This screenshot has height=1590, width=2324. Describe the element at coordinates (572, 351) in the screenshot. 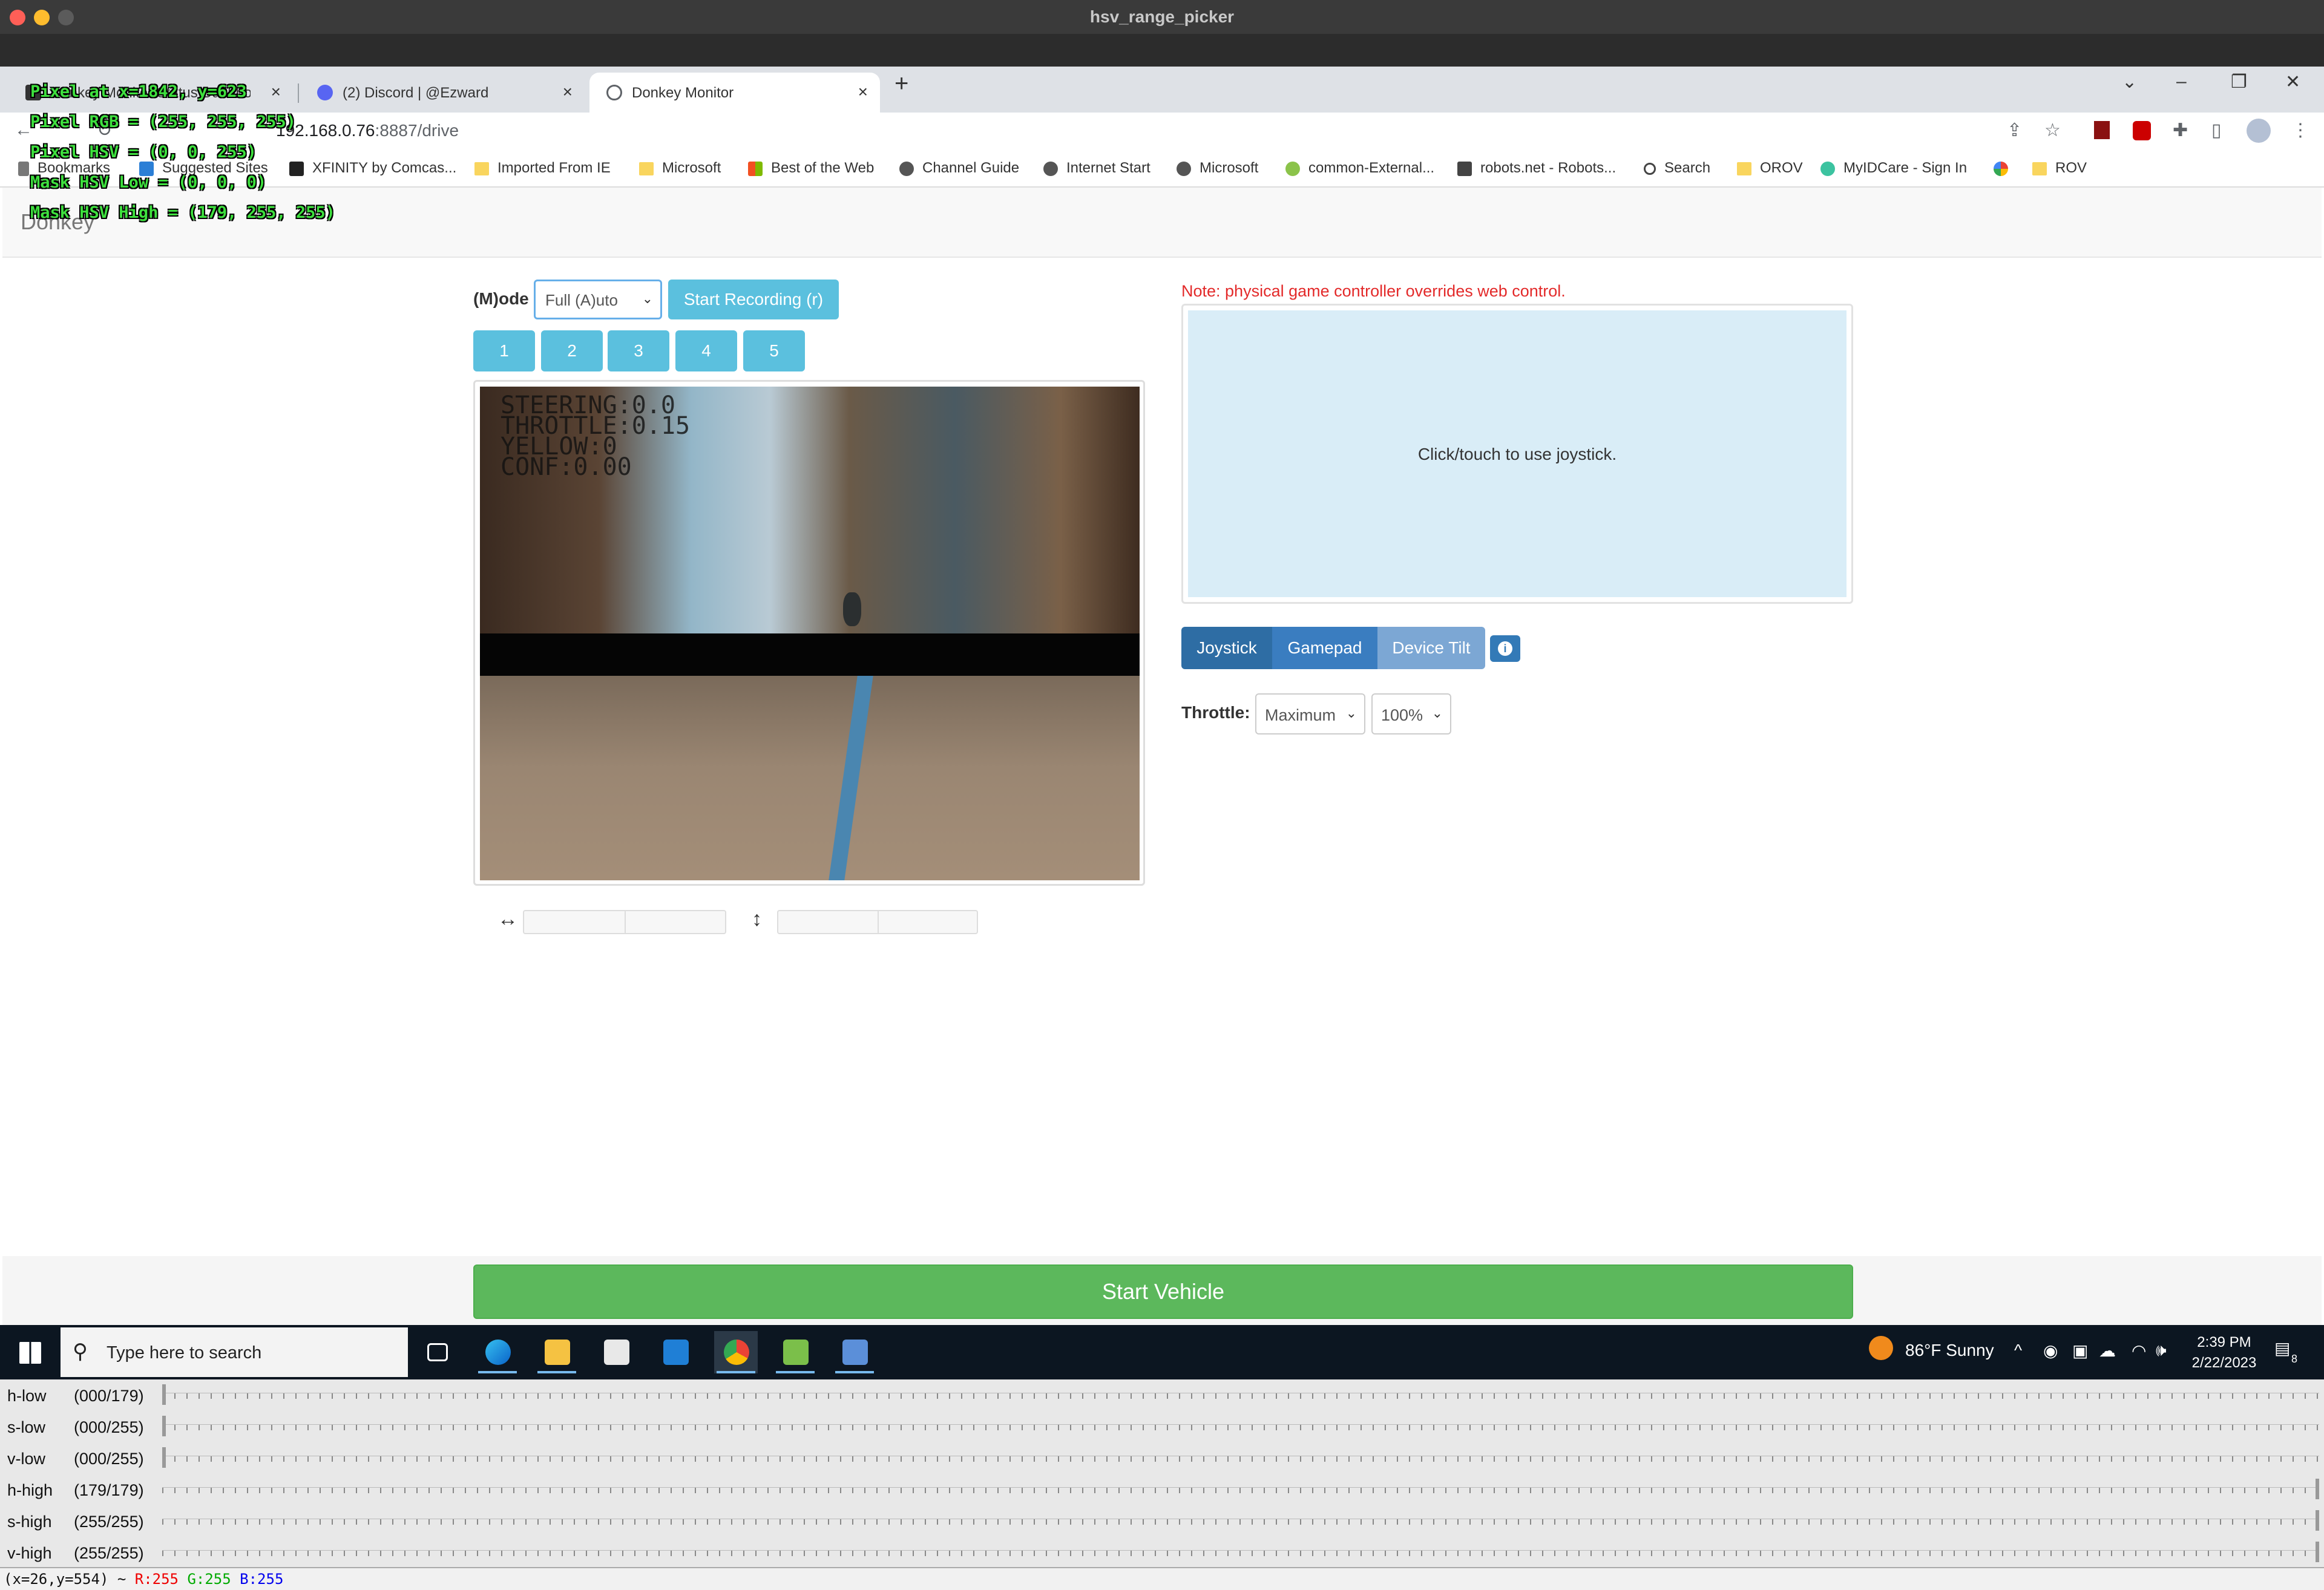

I see `preset-button-2: 2` at that location.